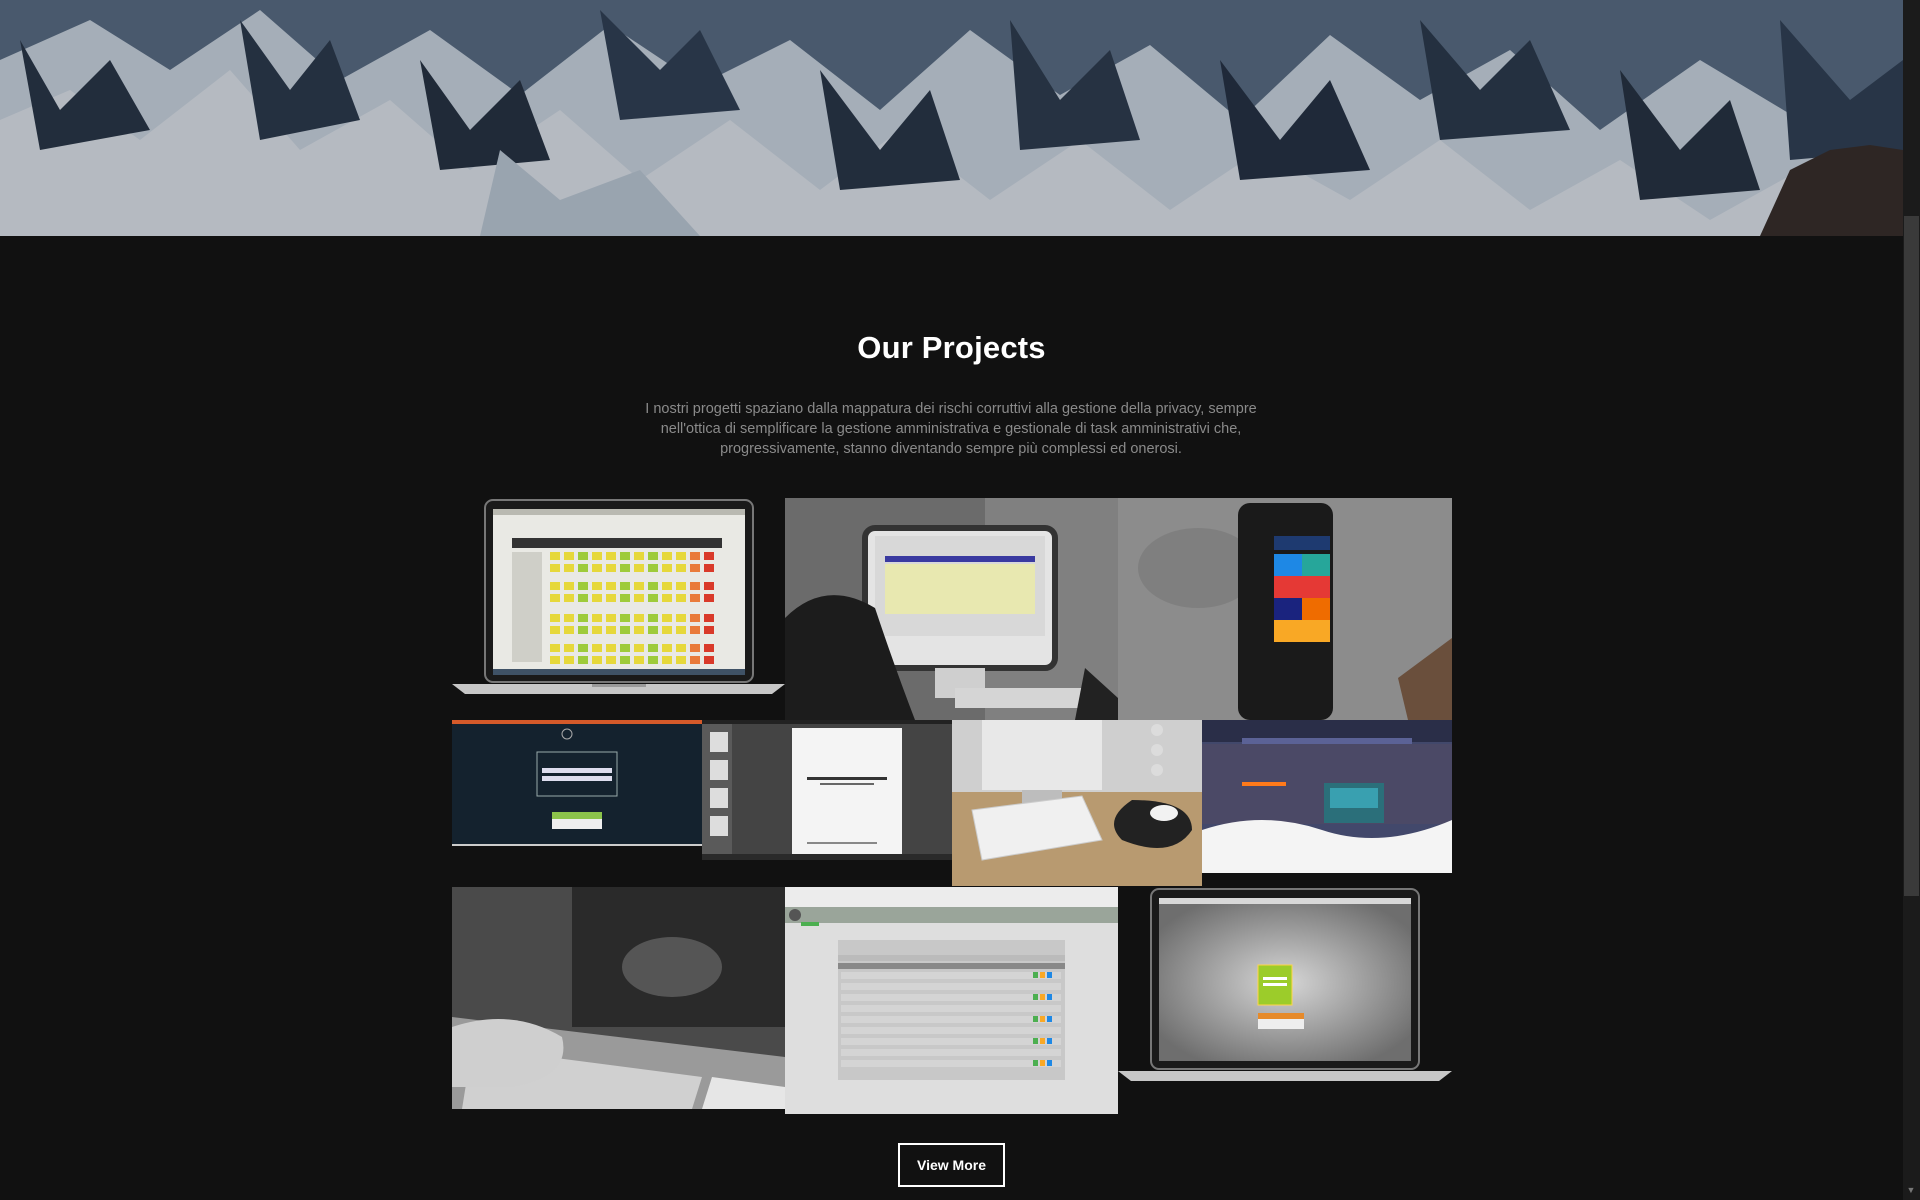  Describe the element at coordinates (1911, 556) in the screenshot. I see `page-scrollbar-thumb` at that location.